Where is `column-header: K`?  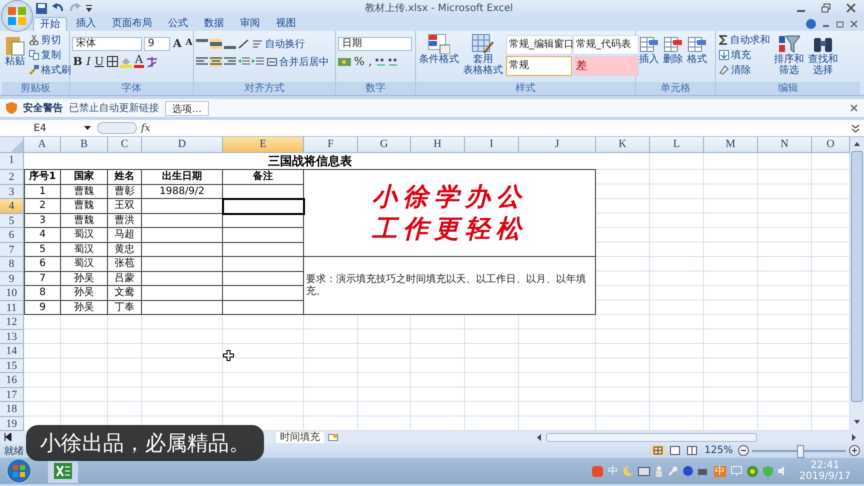
column-header: K is located at coordinates (623, 145).